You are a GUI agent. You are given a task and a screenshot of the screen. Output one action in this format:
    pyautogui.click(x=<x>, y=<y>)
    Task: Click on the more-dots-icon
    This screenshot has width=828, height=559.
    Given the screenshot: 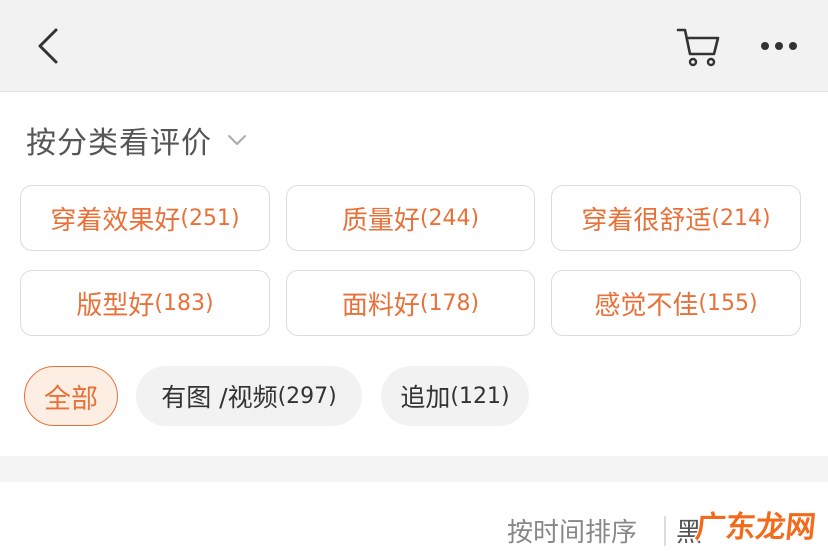 What is the action you would take?
    pyautogui.click(x=779, y=46)
    